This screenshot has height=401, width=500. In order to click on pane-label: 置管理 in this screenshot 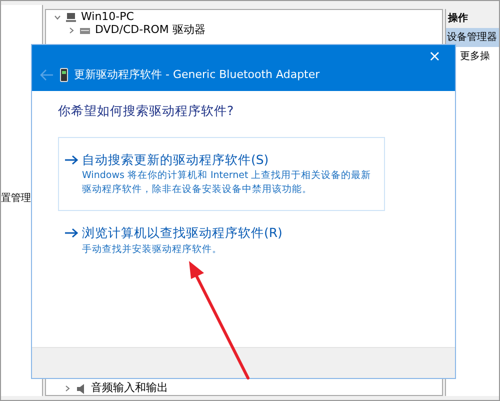, I will do `click(16, 199)`.